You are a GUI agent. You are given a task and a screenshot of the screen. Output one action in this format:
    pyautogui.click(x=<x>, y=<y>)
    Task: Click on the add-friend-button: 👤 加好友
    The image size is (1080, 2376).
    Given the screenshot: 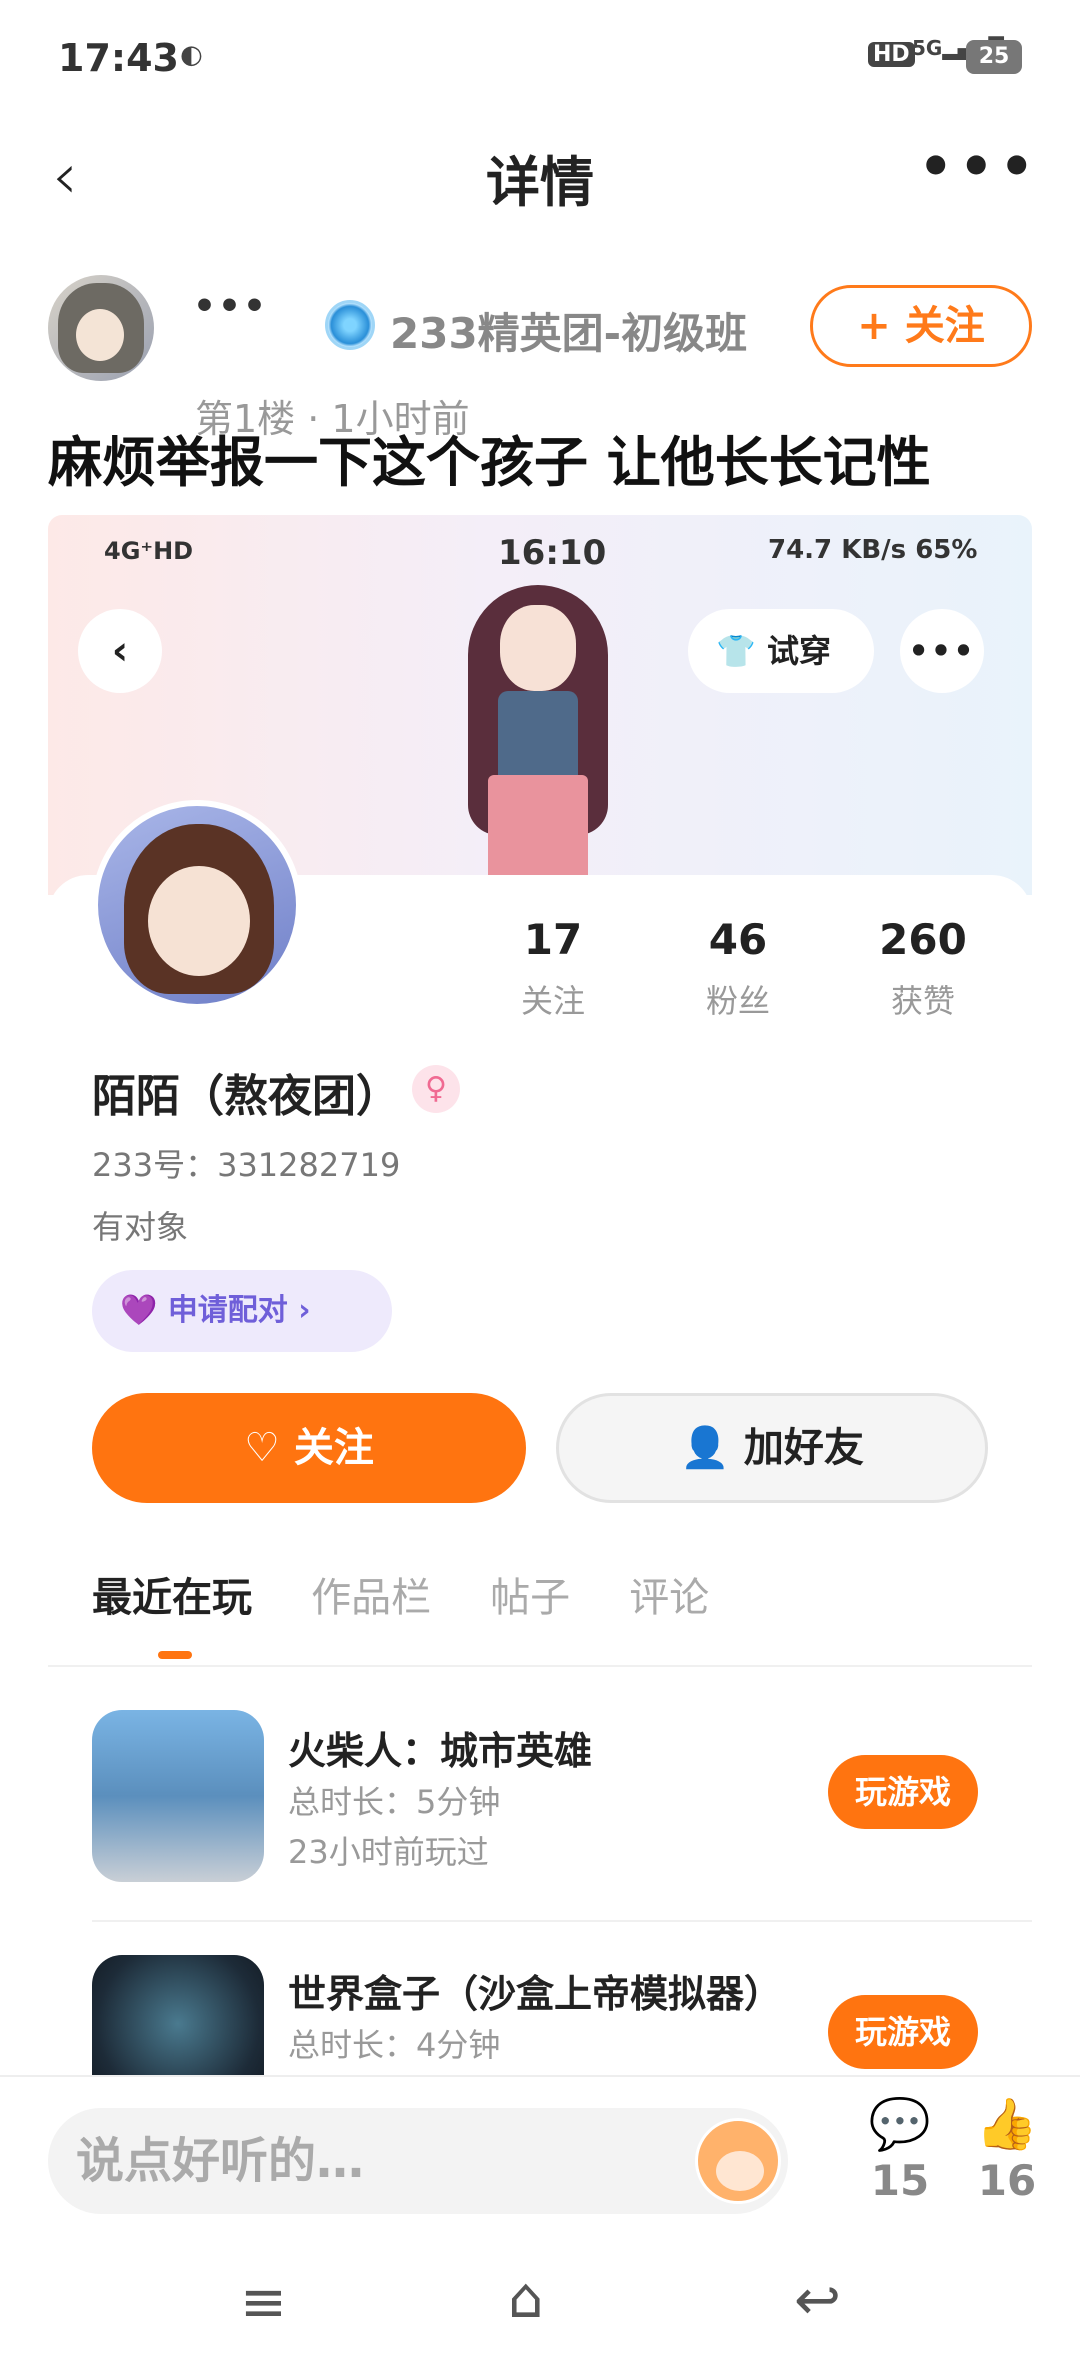 What is the action you would take?
    pyautogui.click(x=772, y=1448)
    